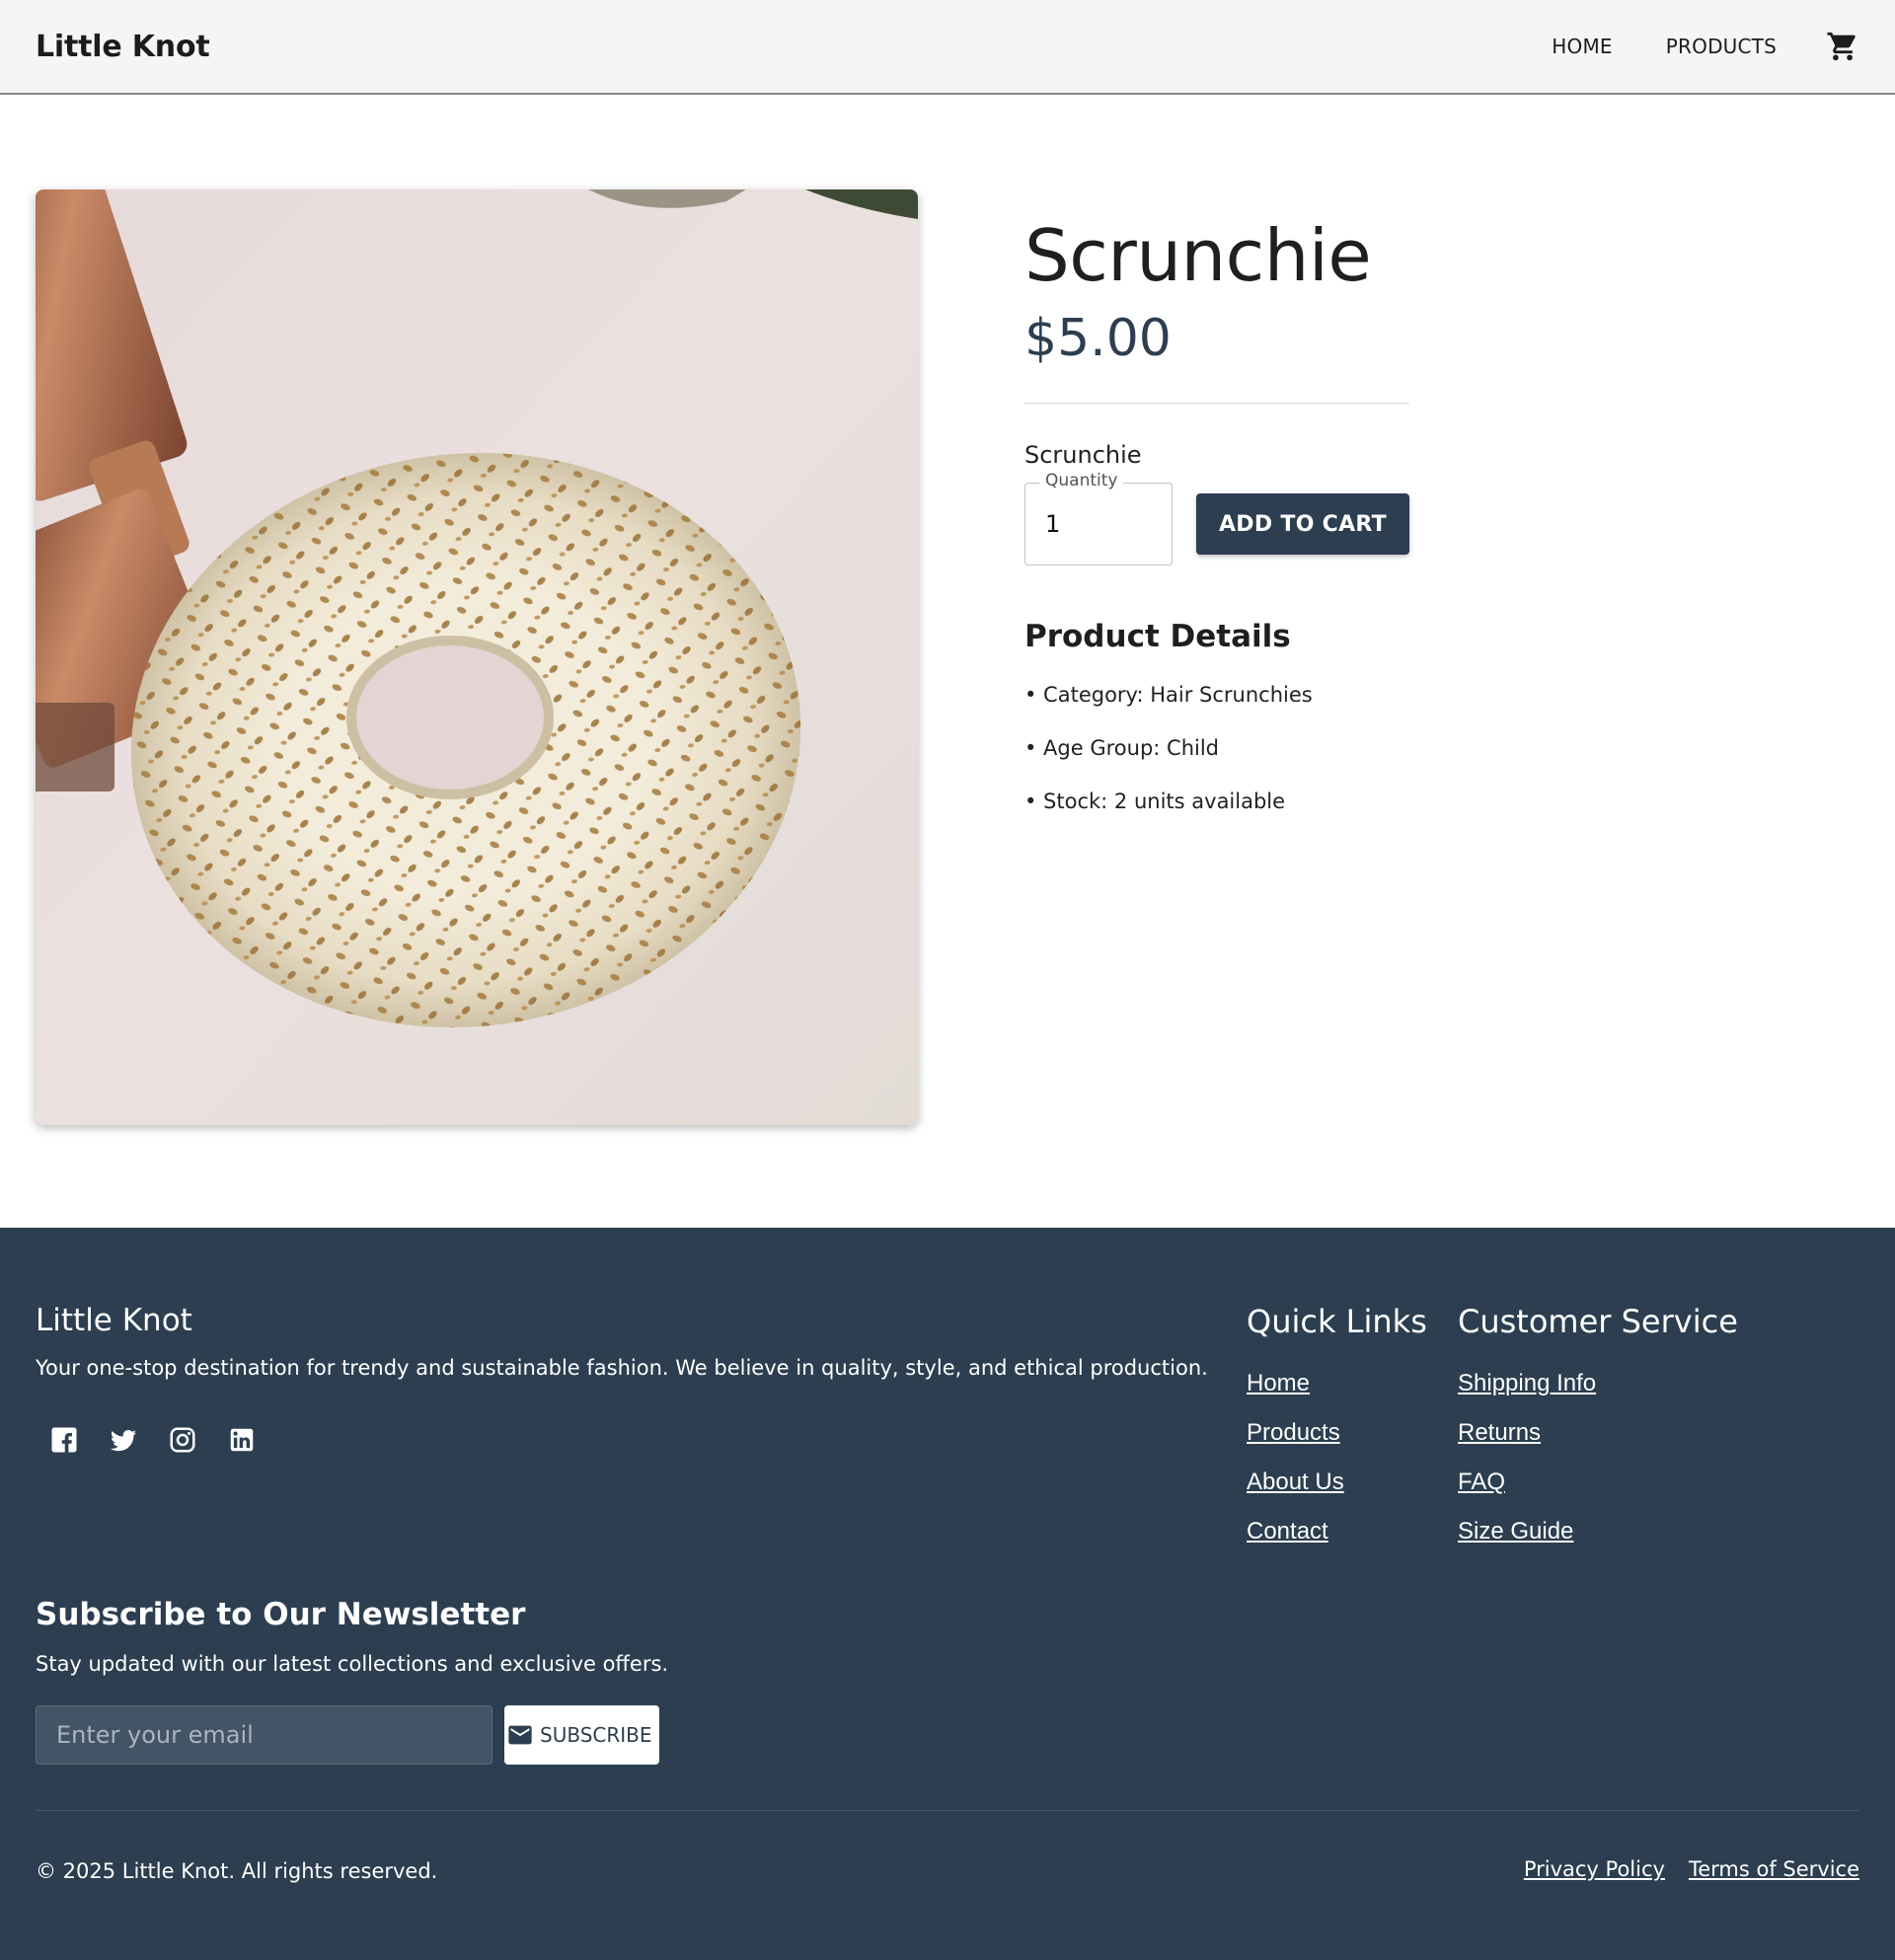  Describe the element at coordinates (948, 47) in the screenshot. I see `site-header: Little Knot HOME PRODUCTS` at that location.